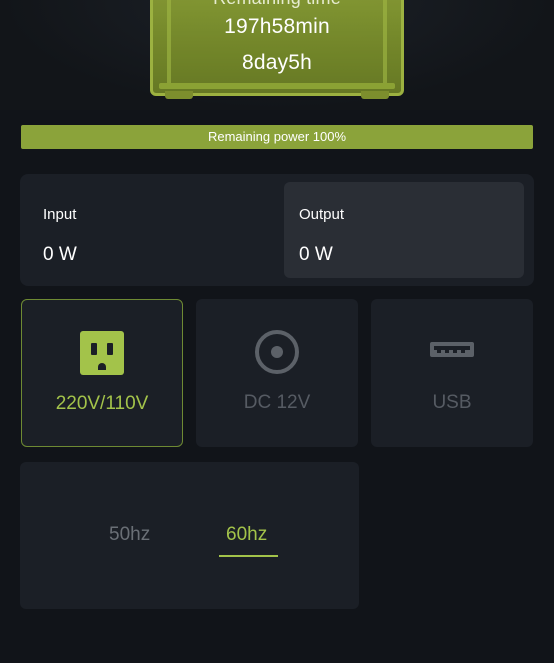  What do you see at coordinates (248, 556) in the screenshot?
I see `frequency-selected-underline` at bounding box center [248, 556].